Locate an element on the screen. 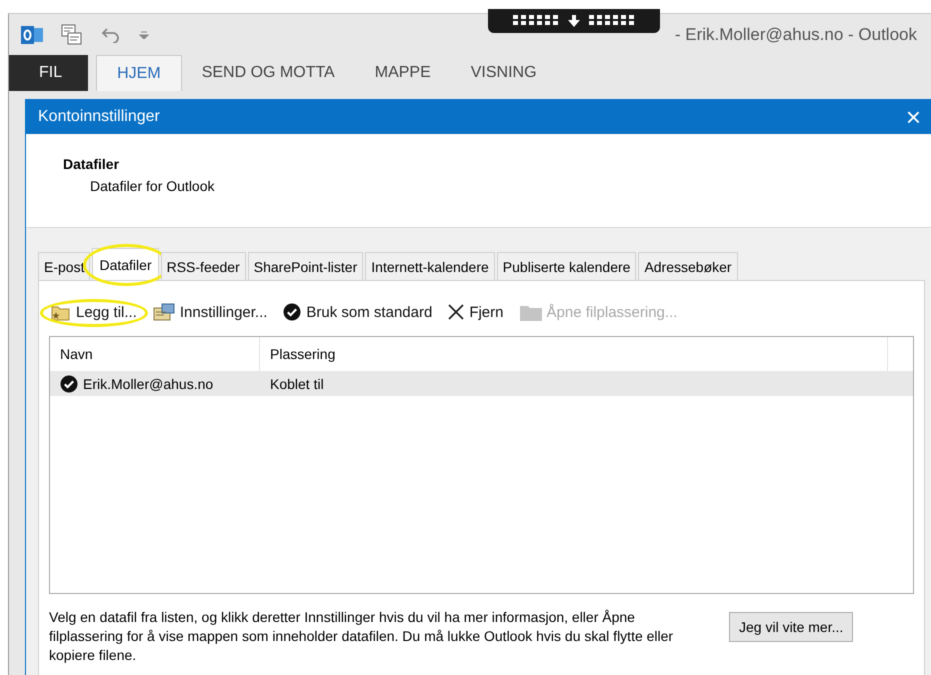  section-heading: Datafiler is located at coordinates (91, 164).